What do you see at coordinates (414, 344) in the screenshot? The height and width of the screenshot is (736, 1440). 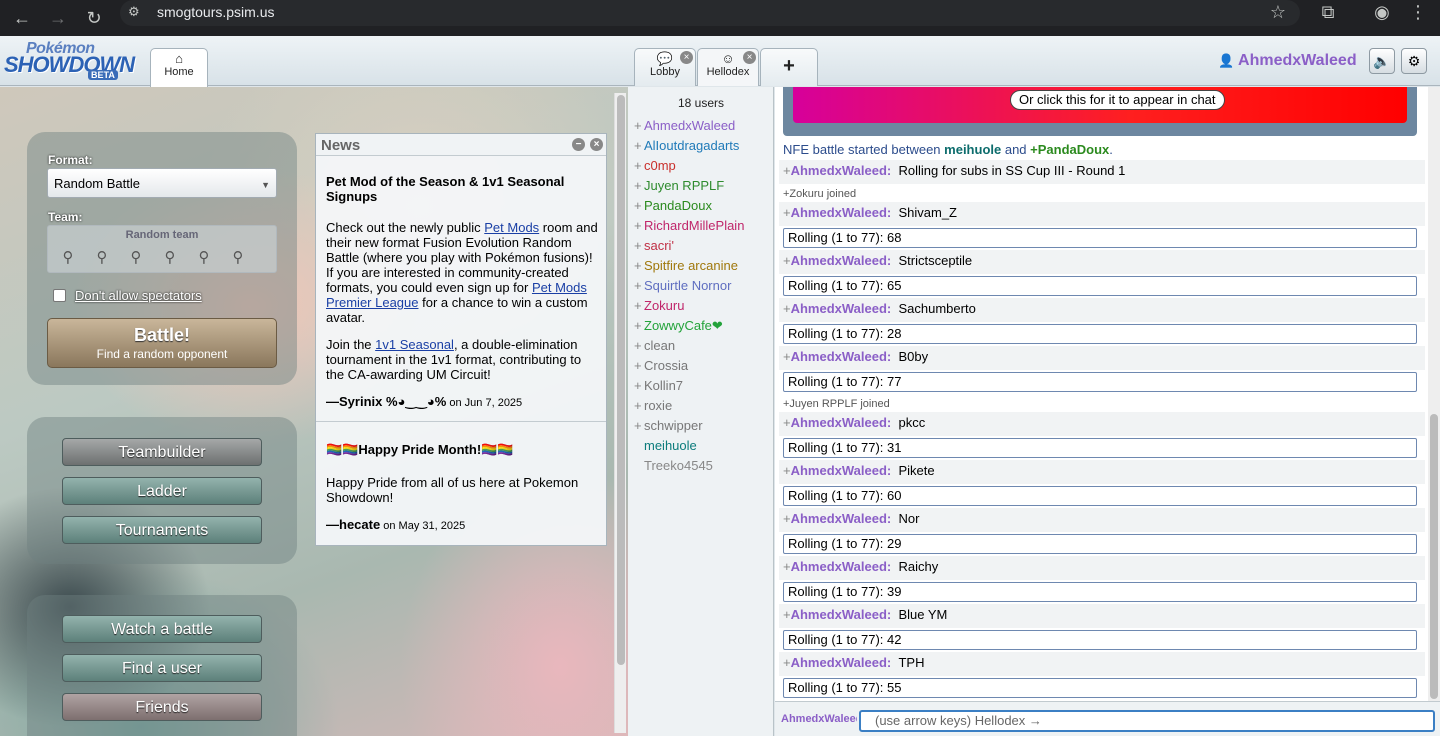 I see `1v1-seasonal-link: 1v1 Seasonal` at bounding box center [414, 344].